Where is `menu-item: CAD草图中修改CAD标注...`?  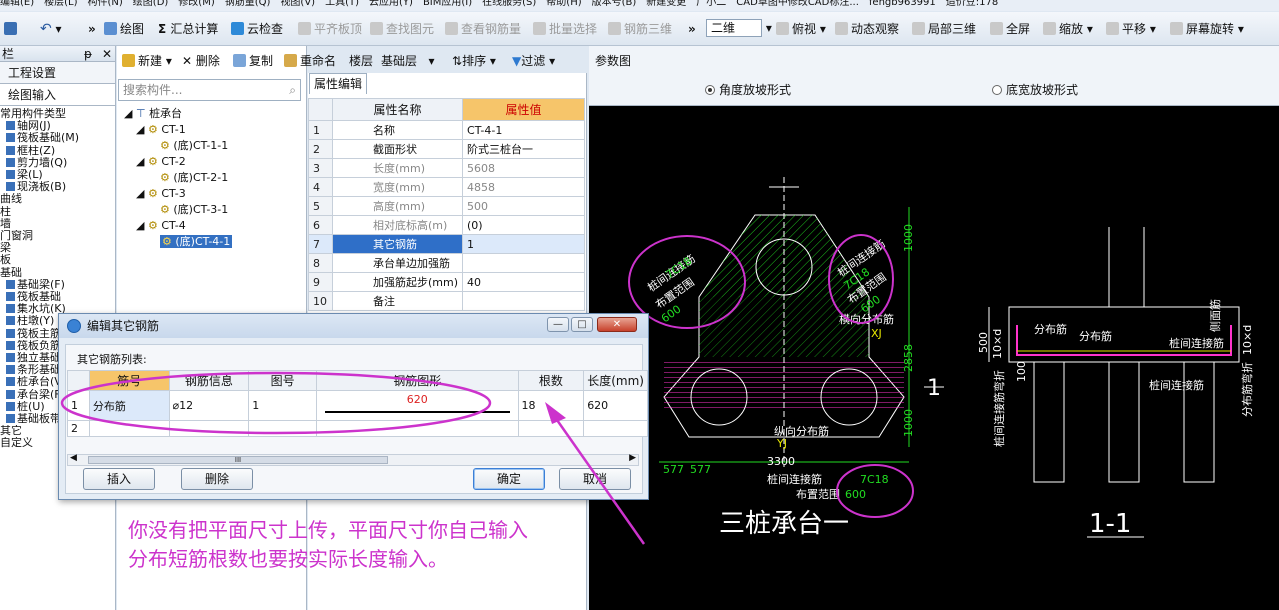 menu-item: CAD草图中修改CAD标注... is located at coordinates (797, 4).